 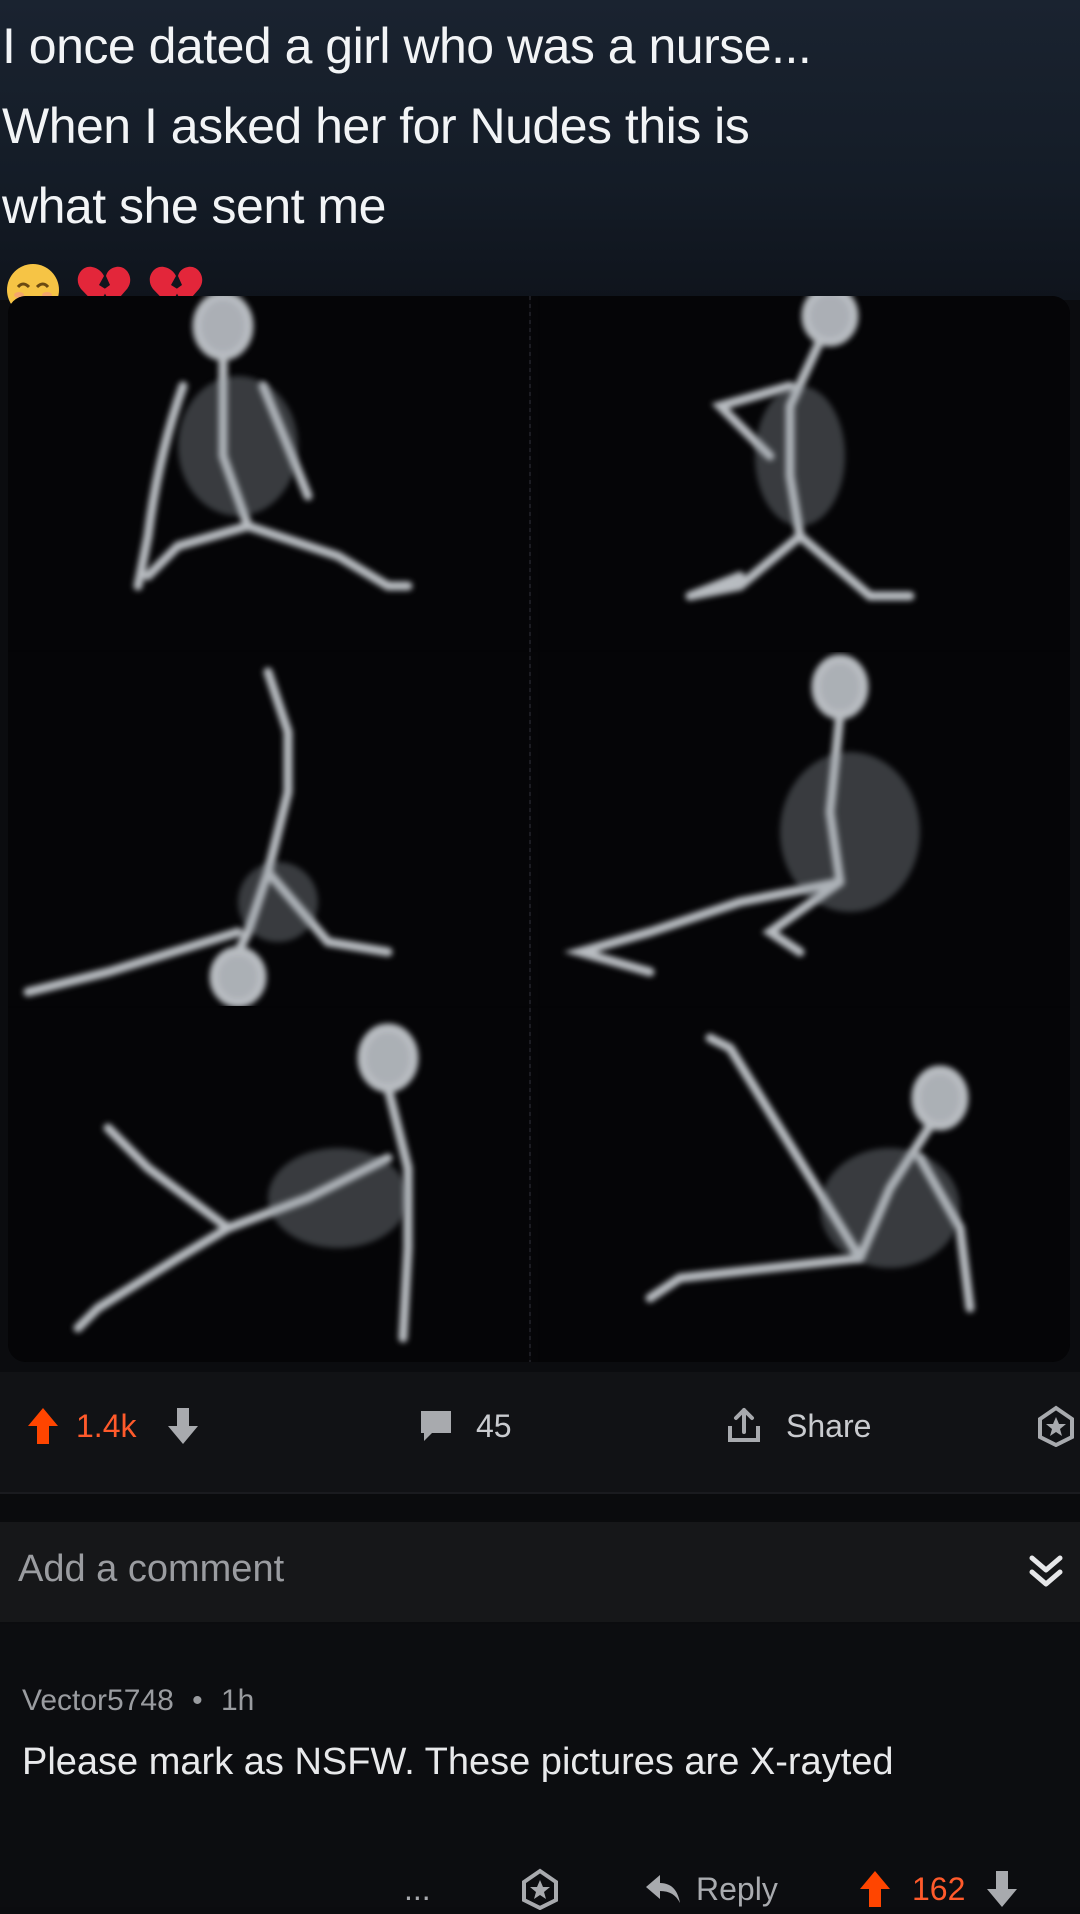 I want to click on comments-button: 45, so click(x=465, y=1426).